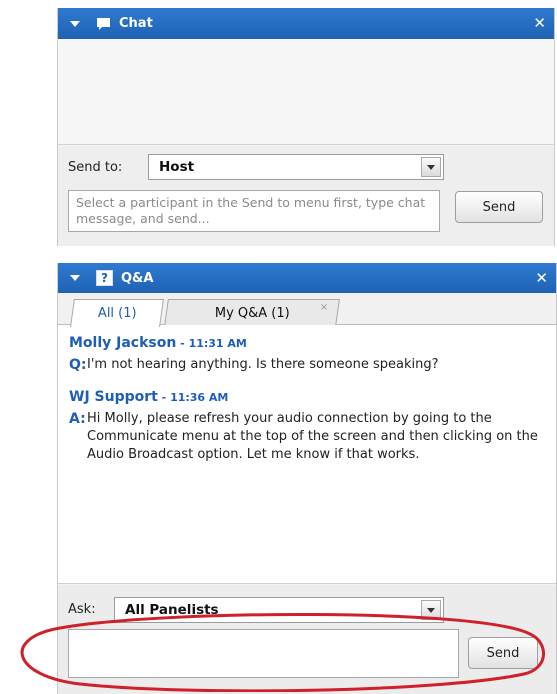  What do you see at coordinates (136, 23) in the screenshot?
I see `chat-title: Chat` at bounding box center [136, 23].